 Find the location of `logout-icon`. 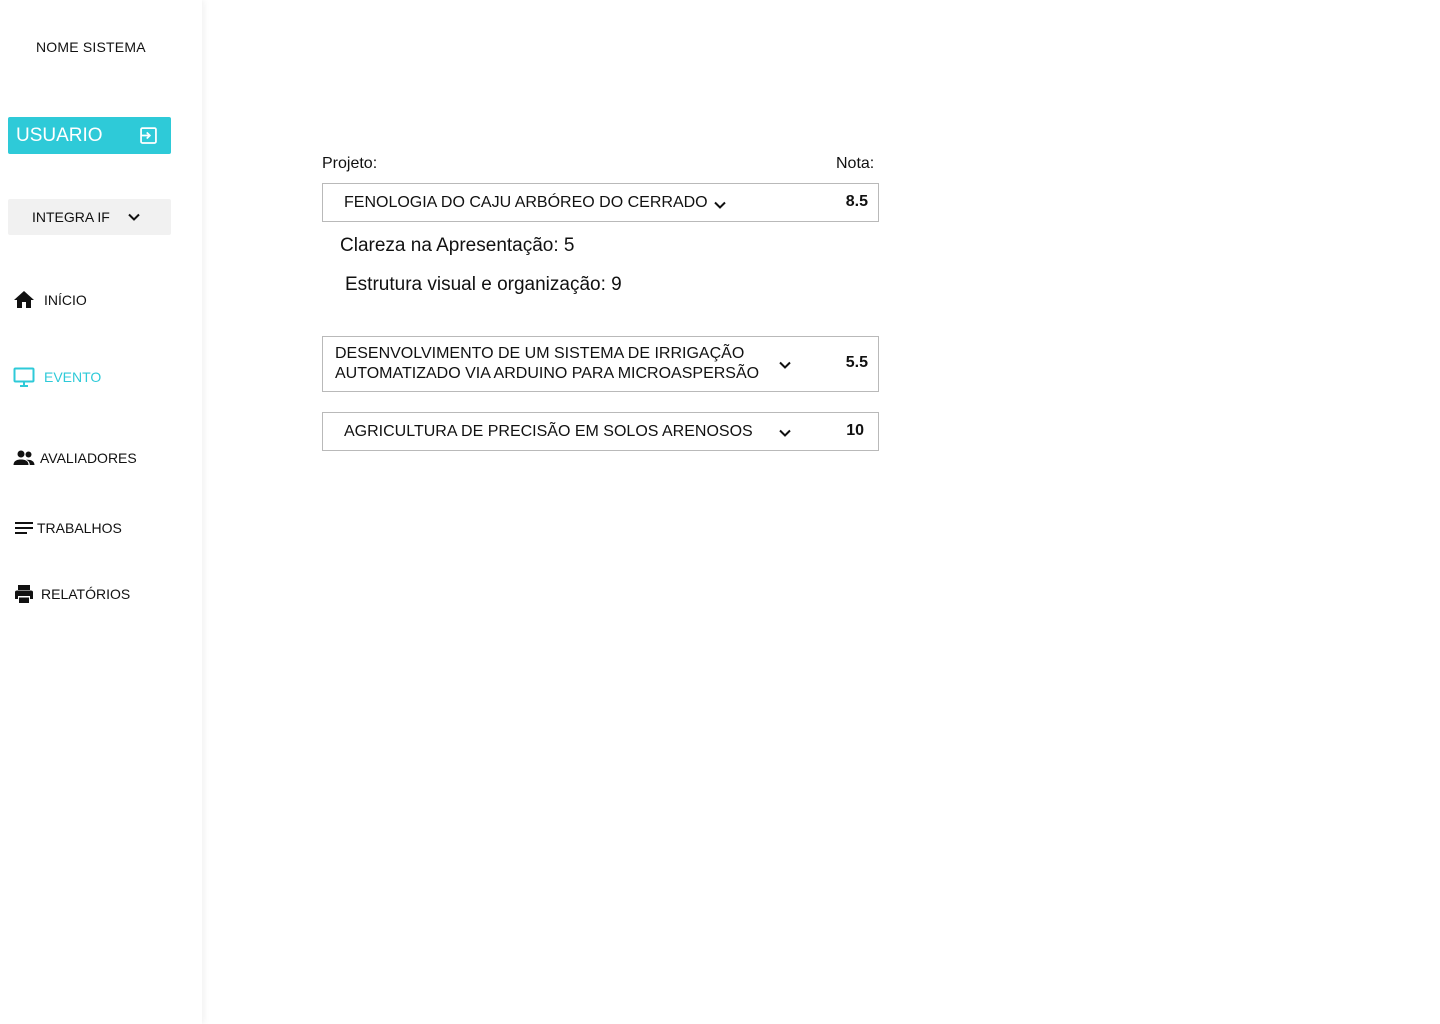

logout-icon is located at coordinates (148, 135).